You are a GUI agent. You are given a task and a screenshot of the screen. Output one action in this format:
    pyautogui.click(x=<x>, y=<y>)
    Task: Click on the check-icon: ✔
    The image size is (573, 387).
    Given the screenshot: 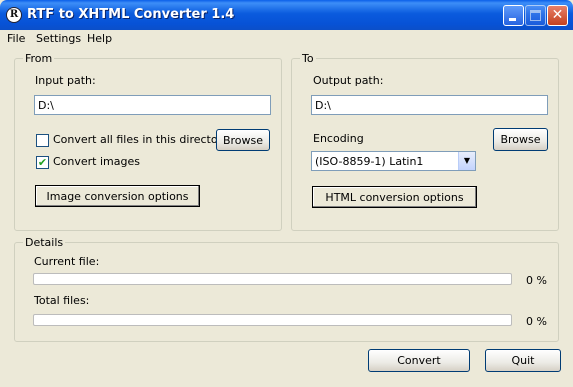 What is the action you would take?
    pyautogui.click(x=42, y=162)
    